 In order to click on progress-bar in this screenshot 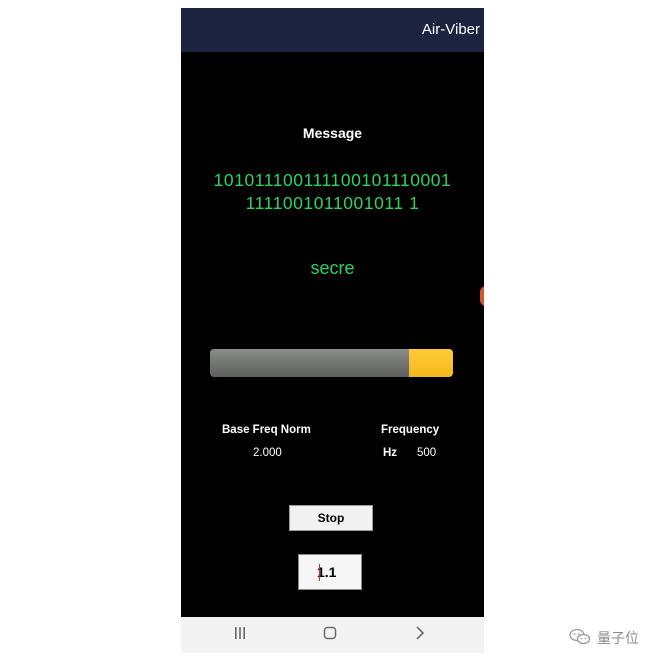, I will do `click(331, 363)`.